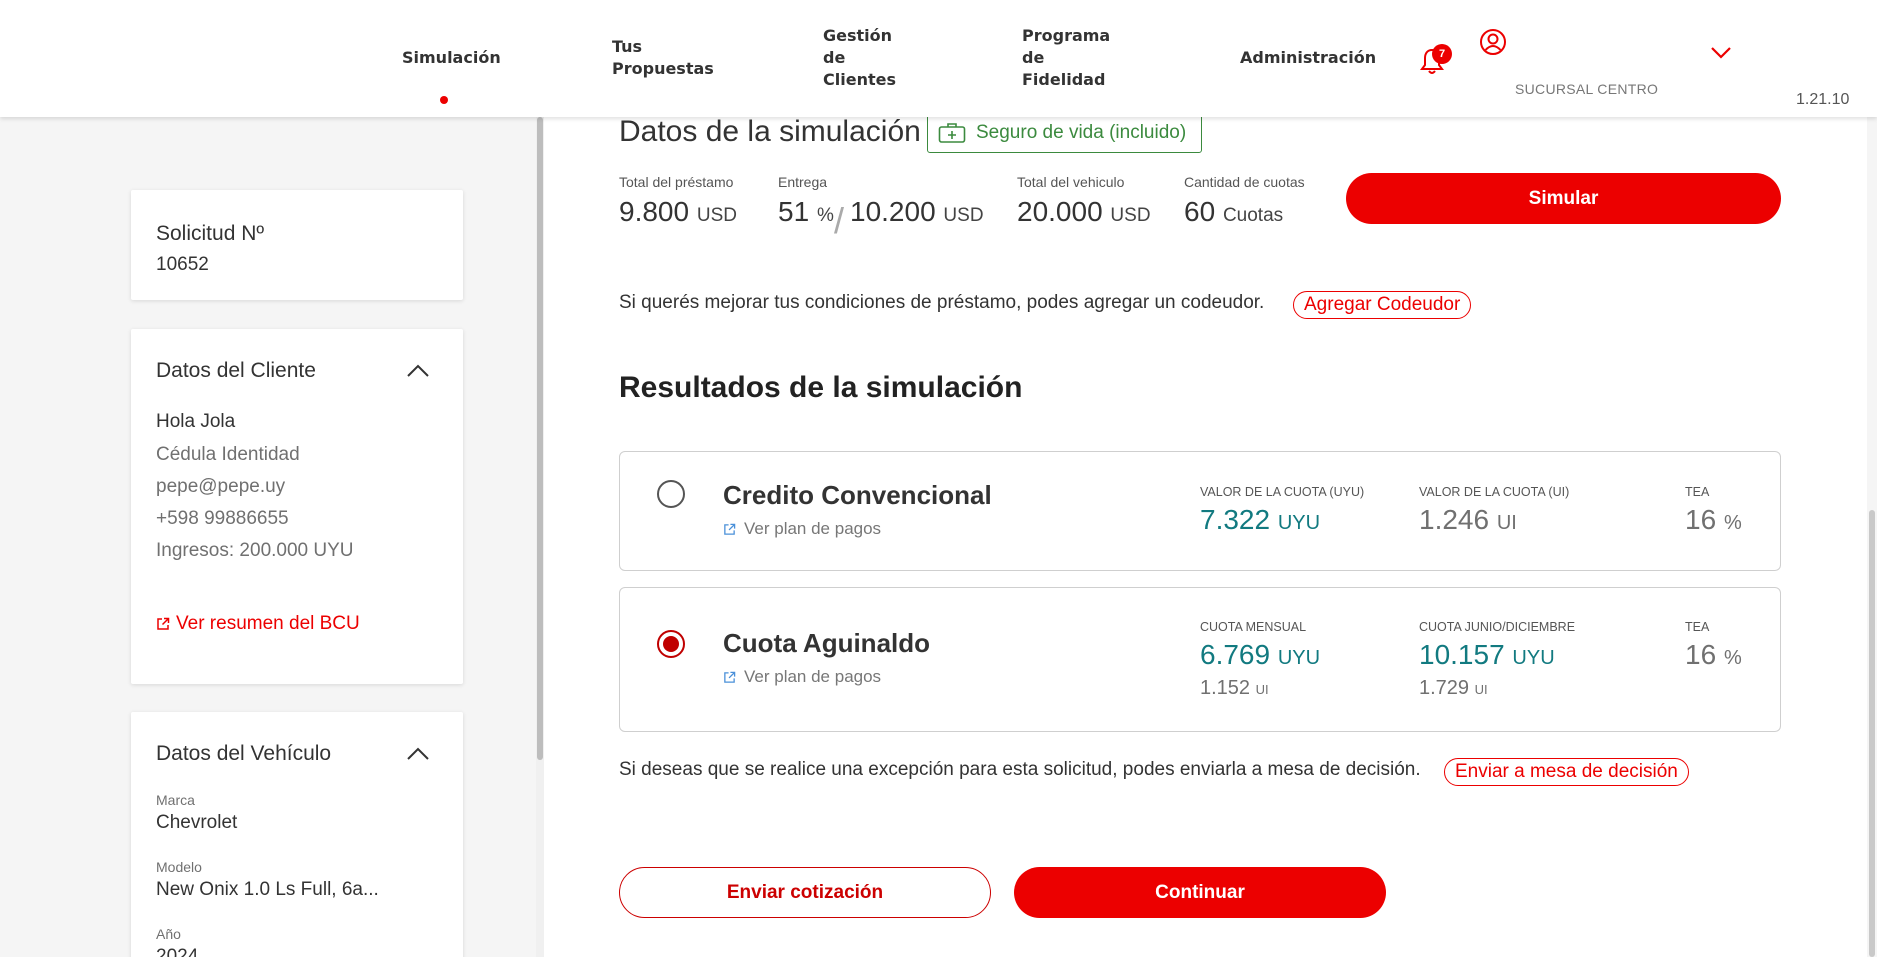  Describe the element at coordinates (444, 100) in the screenshot. I see `active-nav-indicator` at that location.